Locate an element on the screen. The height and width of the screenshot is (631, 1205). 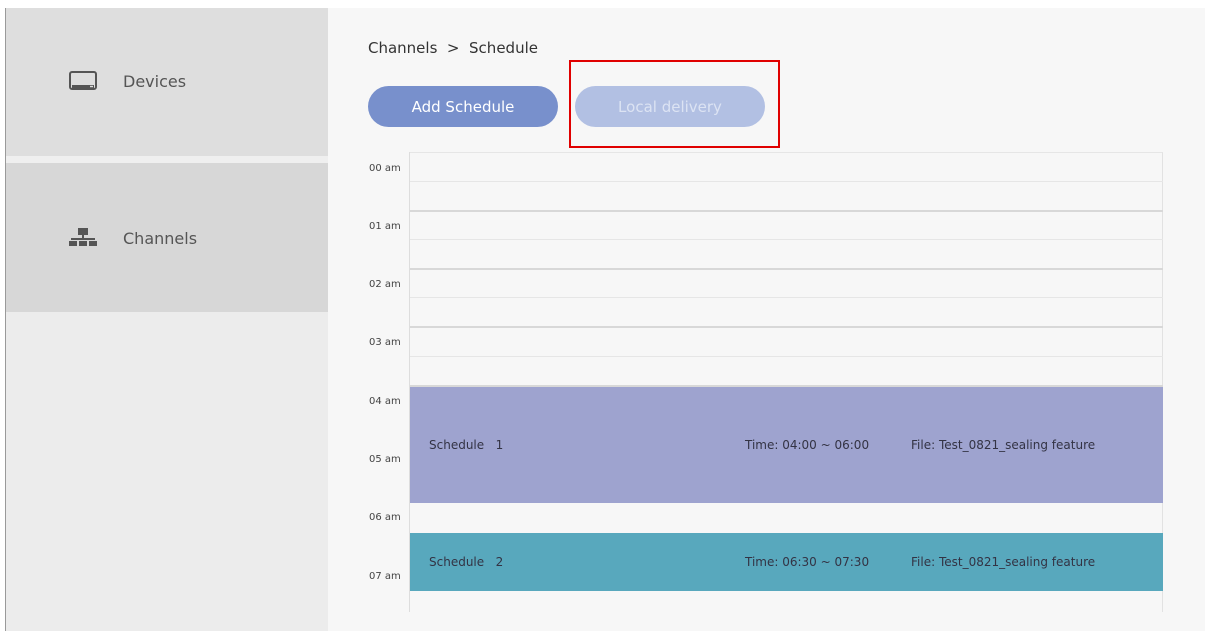
hour-label: 06 am is located at coordinates (385, 517).